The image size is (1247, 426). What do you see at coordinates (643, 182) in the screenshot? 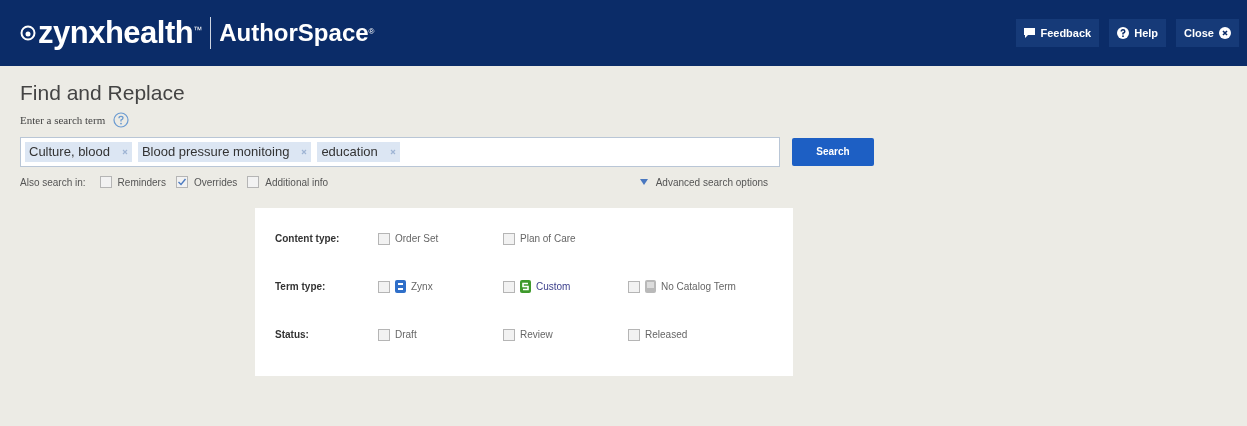
I see `caret-icon` at bounding box center [643, 182].